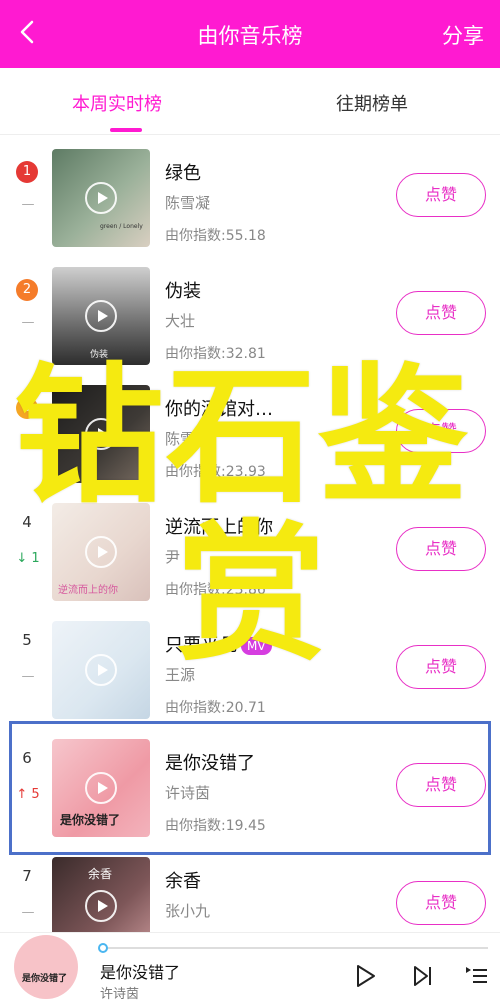 Image resolution: width=500 pixels, height=1002 pixels. What do you see at coordinates (250, 101) in the screenshot?
I see `chart-tabs: 本周实时榜 往期榜单` at bounding box center [250, 101].